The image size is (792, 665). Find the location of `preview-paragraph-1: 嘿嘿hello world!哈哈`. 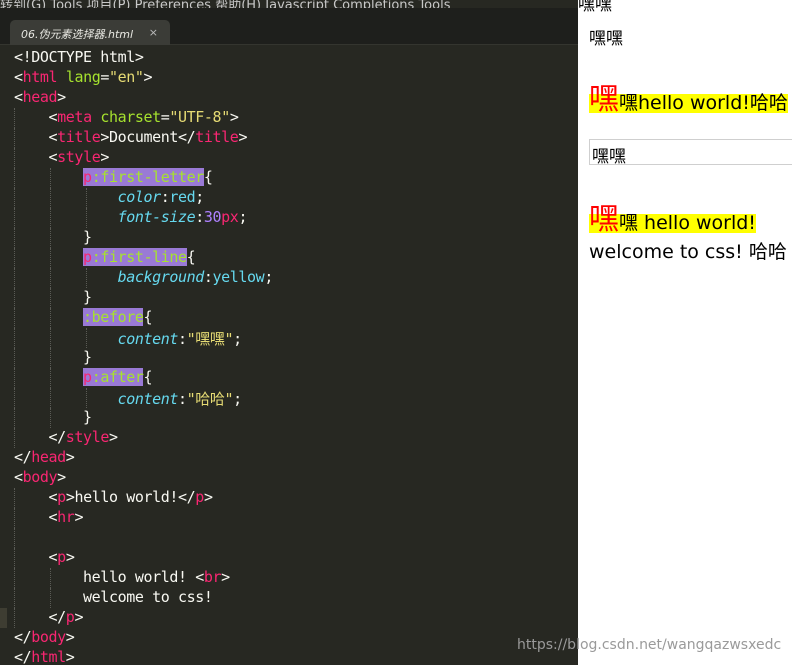

preview-paragraph-1: 嘿嘿hello world!哈哈 is located at coordinates (688, 96).